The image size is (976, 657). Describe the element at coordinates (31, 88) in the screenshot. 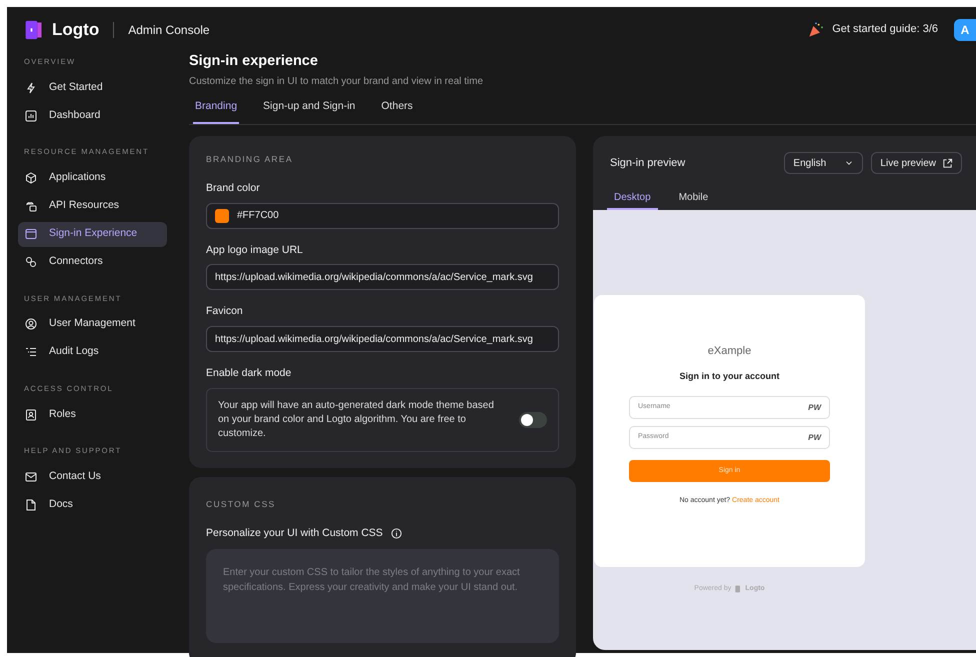

I see `bolt-icon` at that location.